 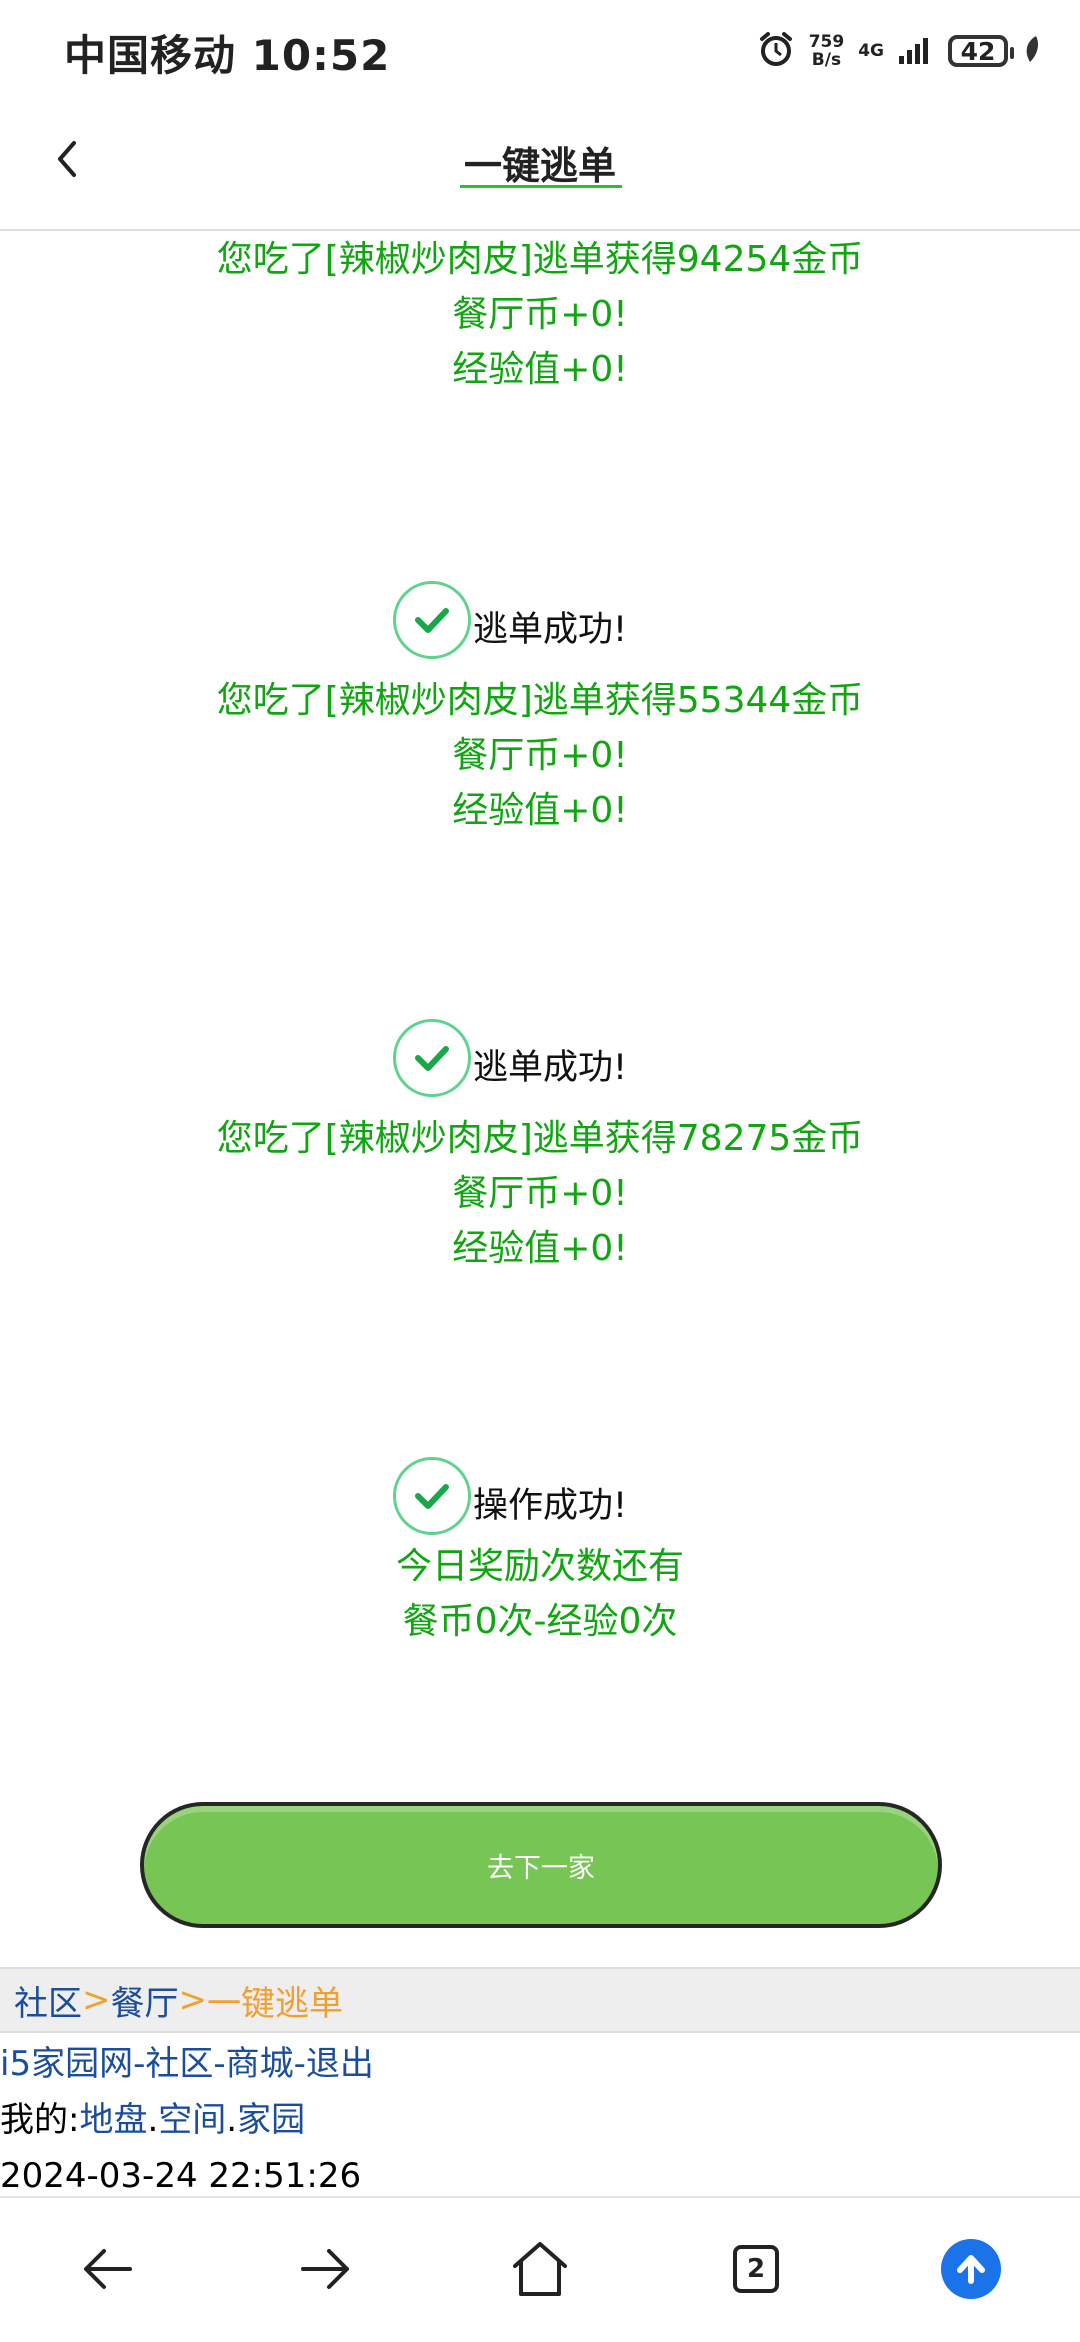 I want to click on site-home-link: i5家园网, so click(x=66, y=2064).